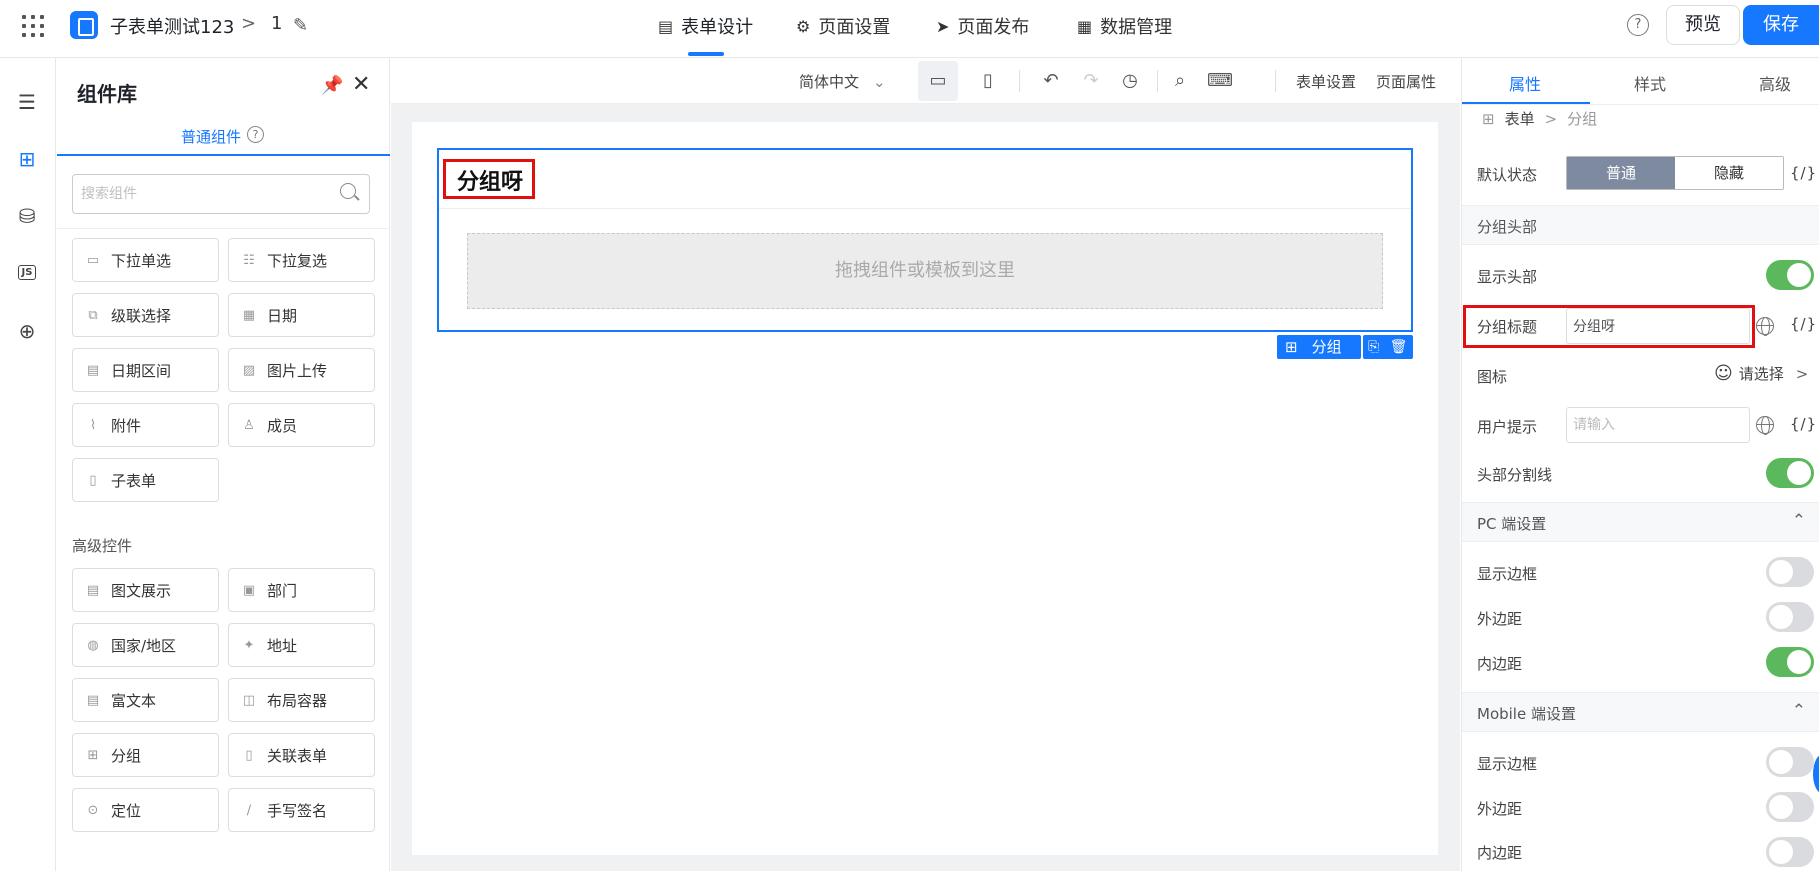 The width and height of the screenshot is (1819, 871). What do you see at coordinates (145, 590) in the screenshot?
I see `component-rich-display: ▤ 图文展示` at bounding box center [145, 590].